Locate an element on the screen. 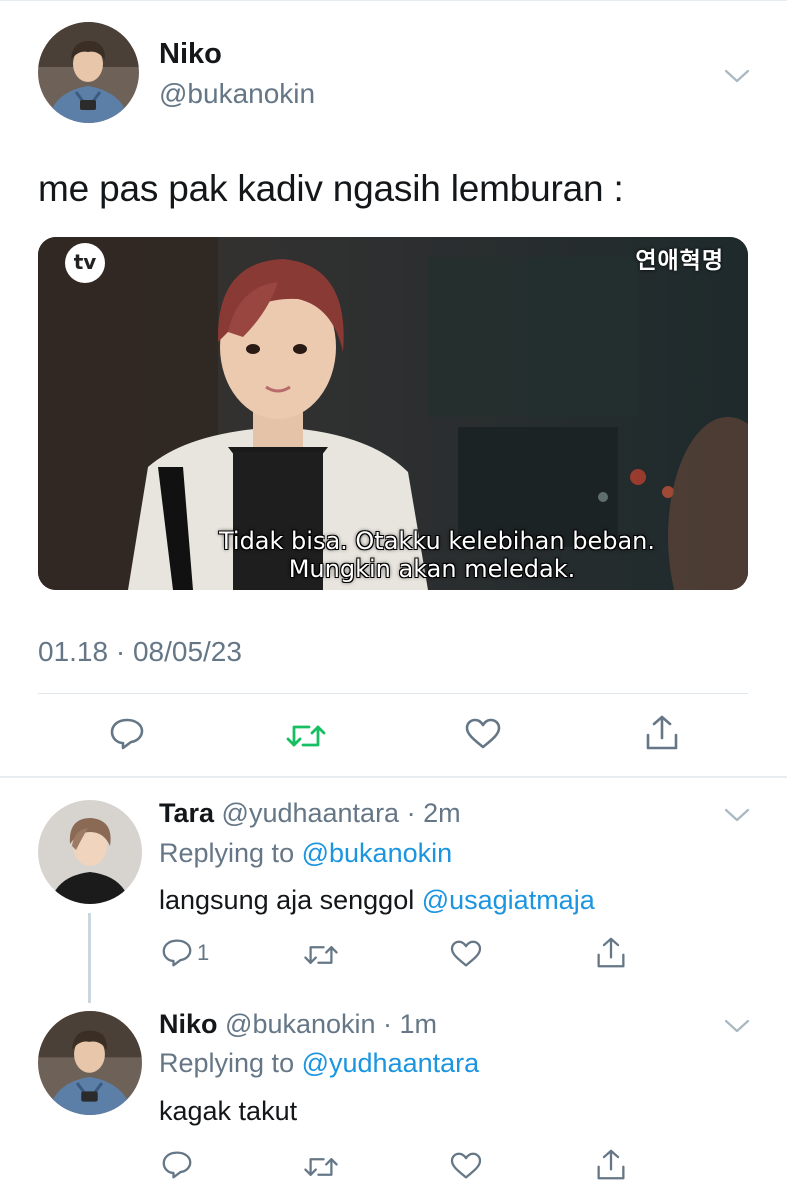  tweet-timestamp: 01.18 · 08/05/23 is located at coordinates (140, 652).